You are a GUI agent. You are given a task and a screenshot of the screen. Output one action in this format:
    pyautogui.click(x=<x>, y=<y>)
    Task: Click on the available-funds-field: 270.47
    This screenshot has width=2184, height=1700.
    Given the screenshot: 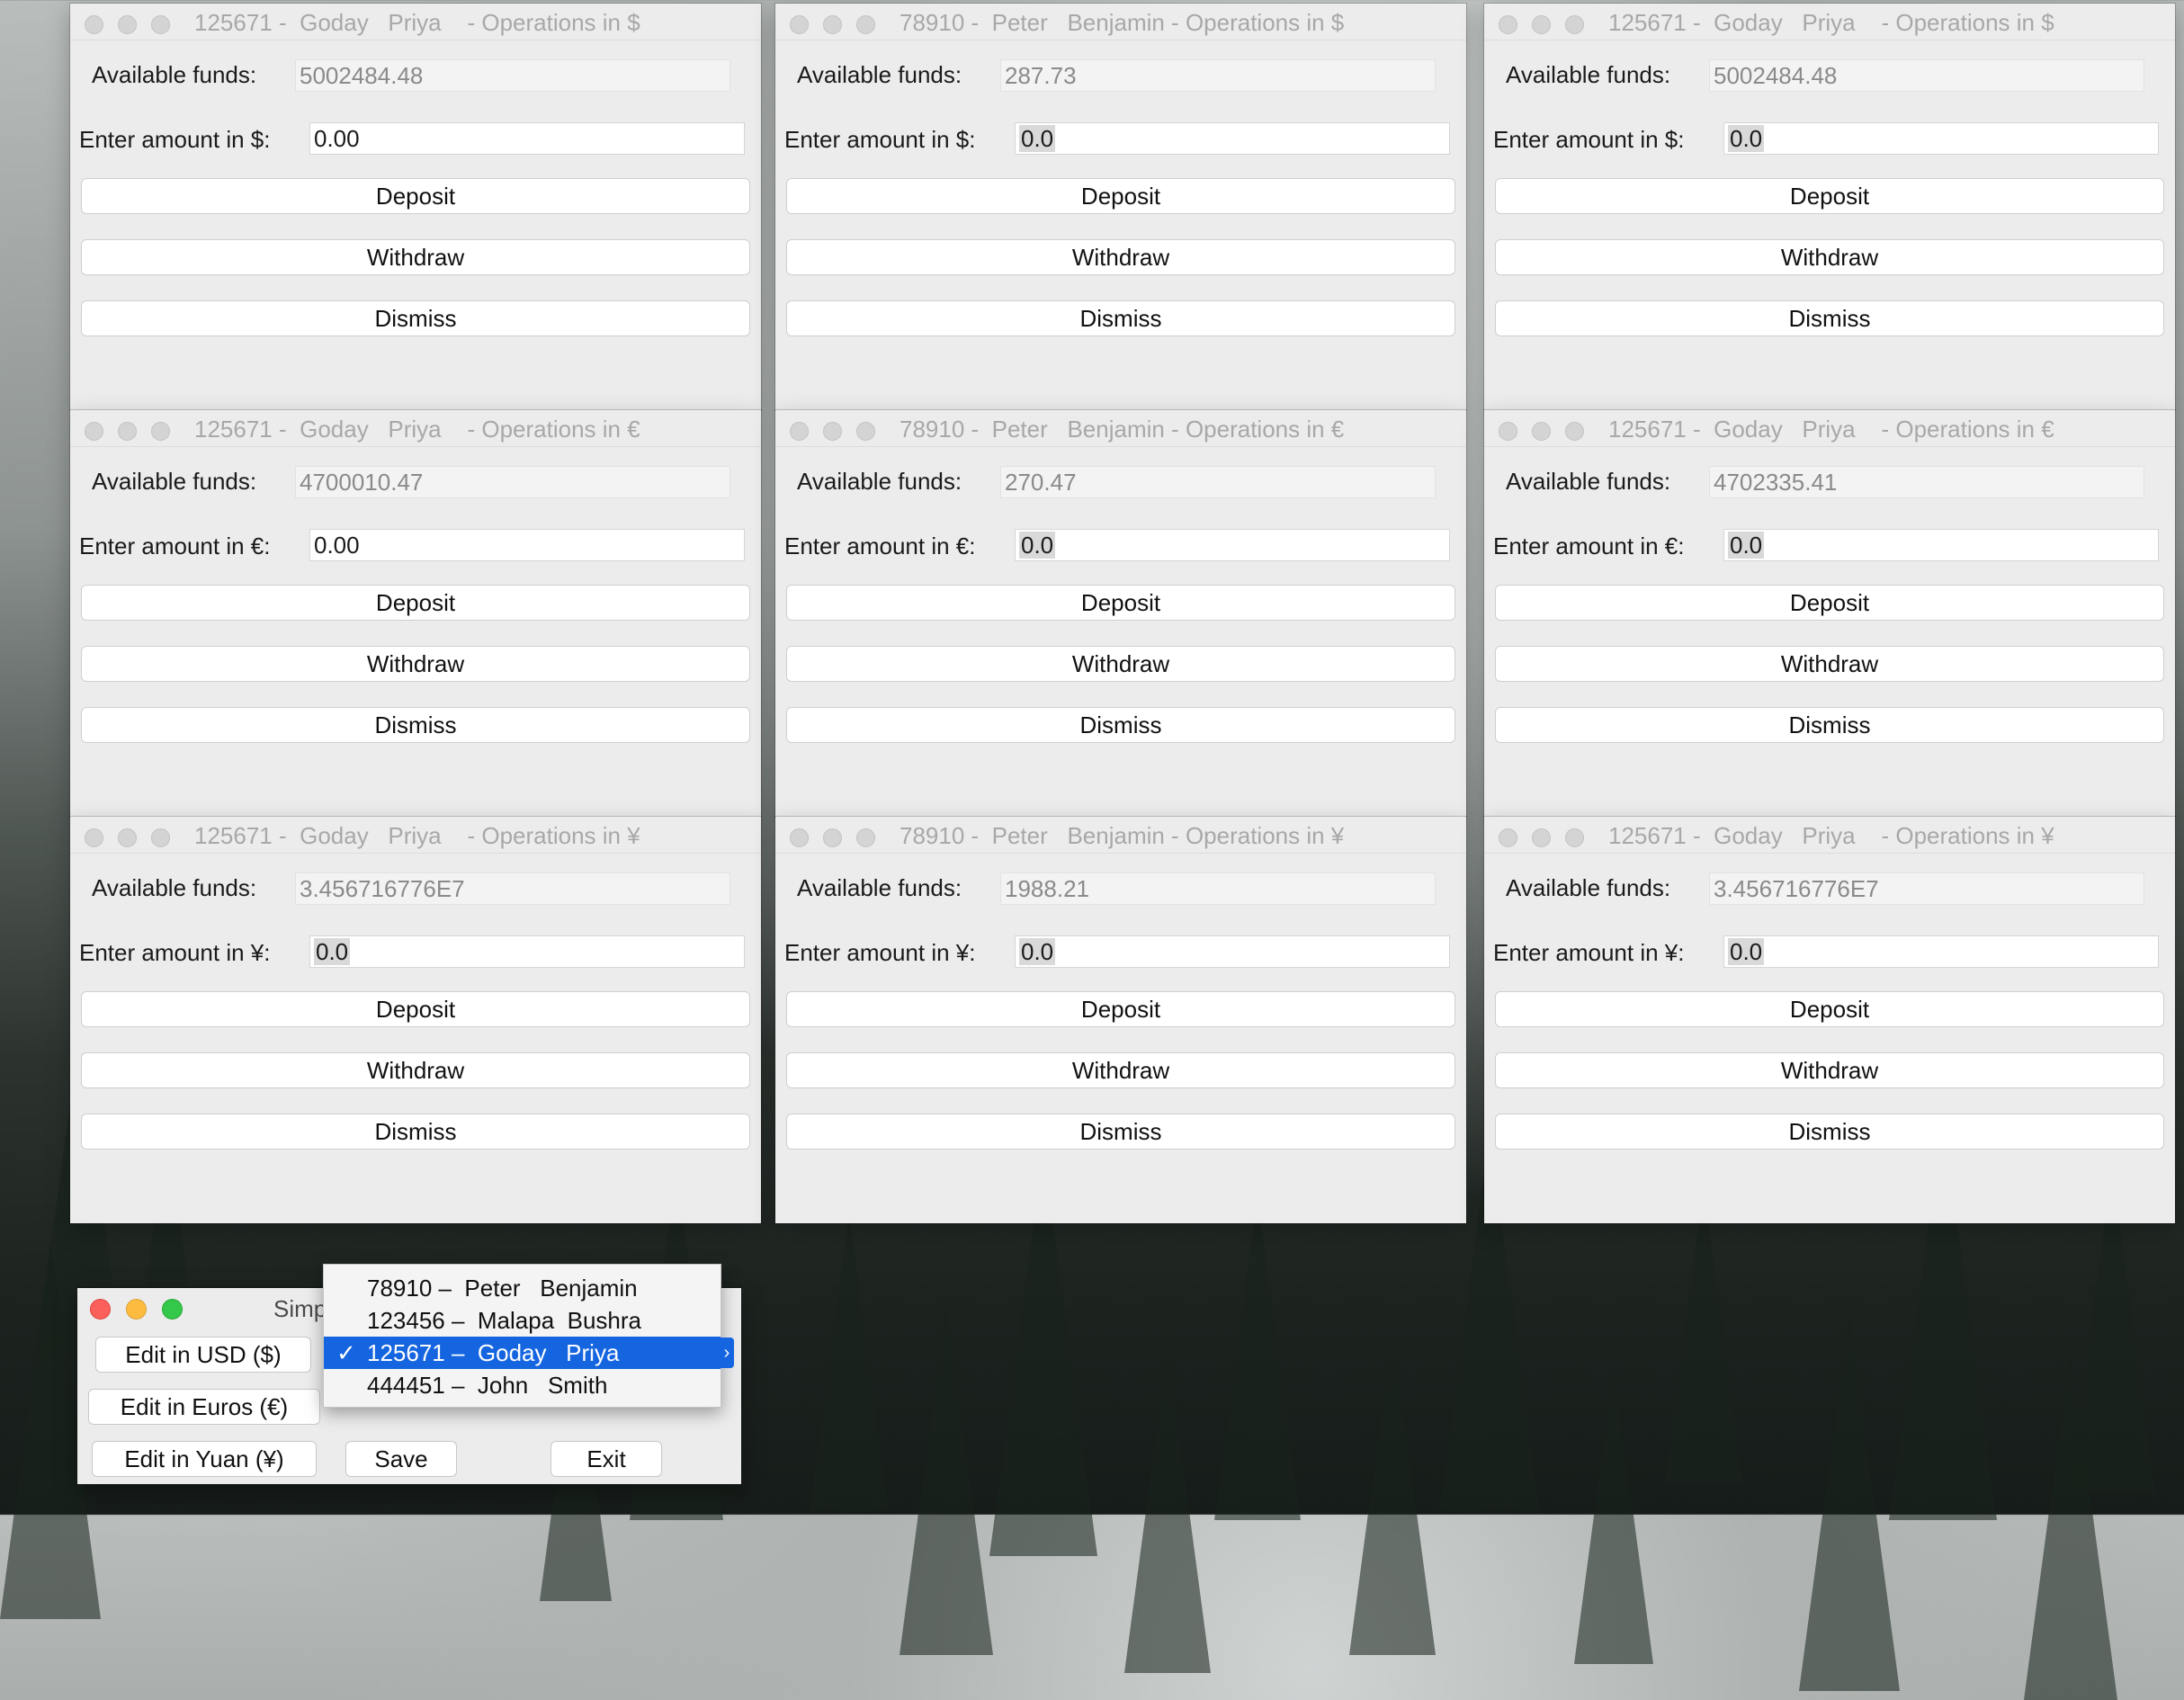 What is the action you would take?
    pyautogui.click(x=1218, y=482)
    